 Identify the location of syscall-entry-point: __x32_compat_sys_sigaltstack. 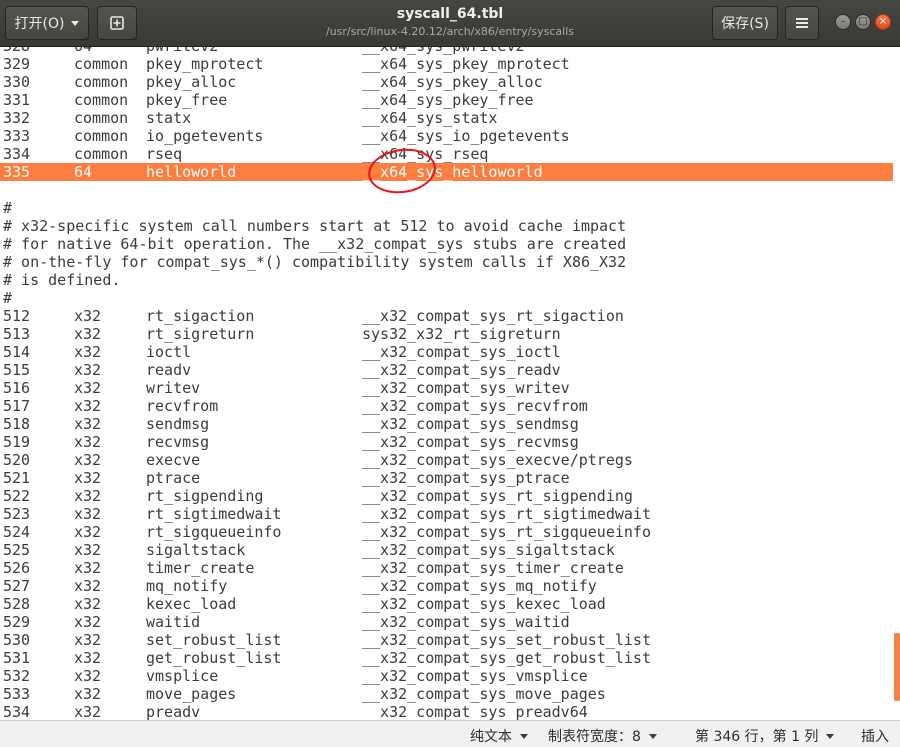
(488, 550).